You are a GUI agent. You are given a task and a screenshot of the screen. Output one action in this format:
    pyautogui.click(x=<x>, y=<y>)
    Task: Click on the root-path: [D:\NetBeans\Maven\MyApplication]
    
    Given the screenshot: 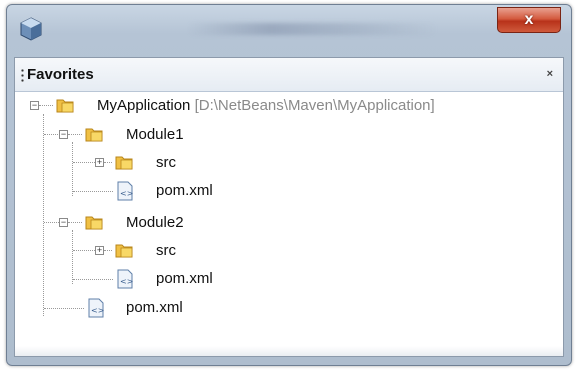 What is the action you would take?
    pyautogui.click(x=314, y=105)
    